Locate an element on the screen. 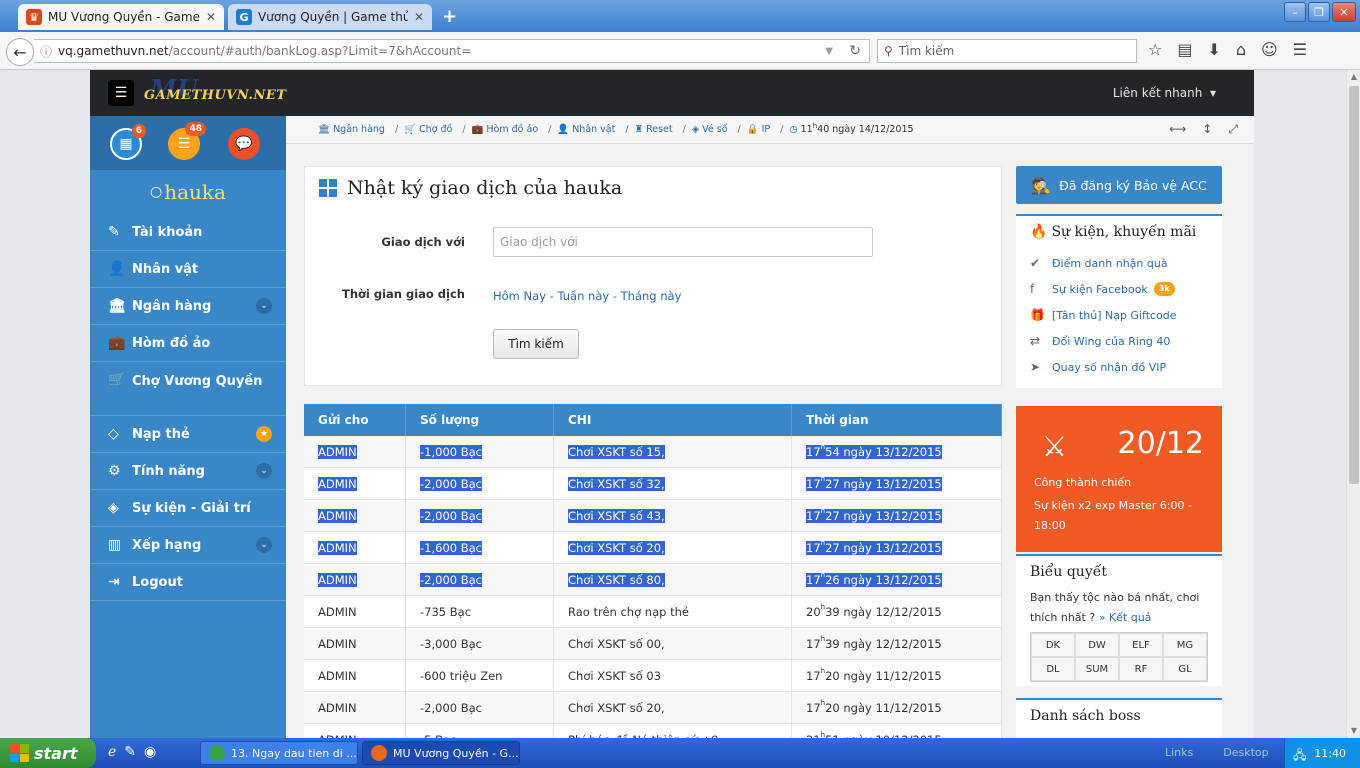  crumb-reset: ♜ Reset is located at coordinates (654, 129).